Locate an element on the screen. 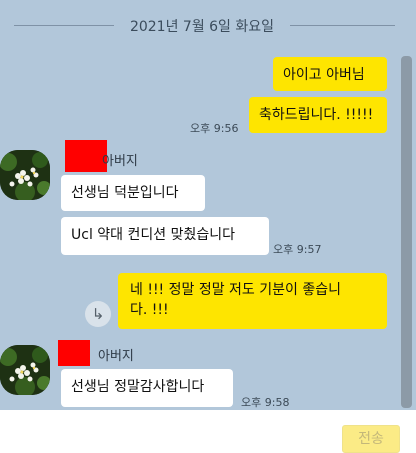  their-message-bubble: 선생님 덕분입니다 is located at coordinates (133, 193).